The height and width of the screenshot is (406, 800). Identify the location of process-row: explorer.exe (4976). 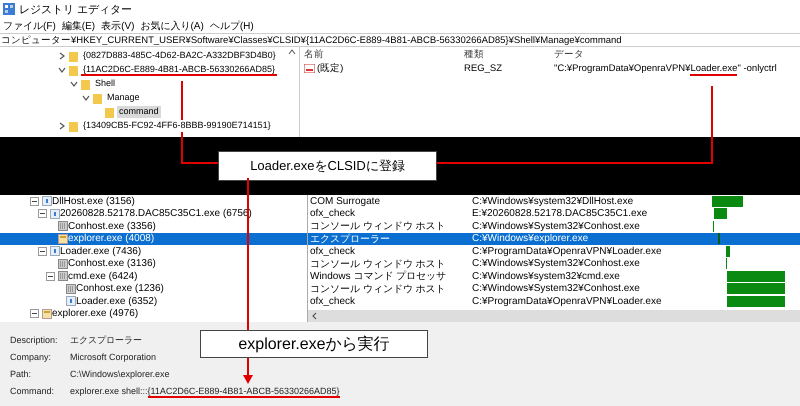
(153, 314).